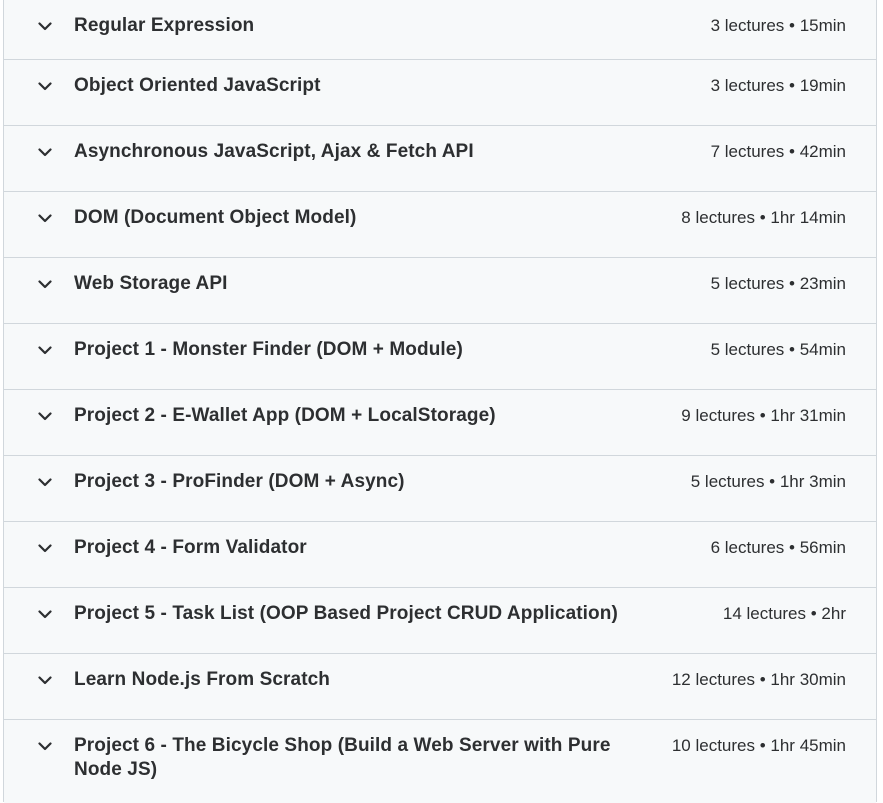 Image resolution: width=883 pixels, height=803 pixels. I want to click on section-title: DOM (Document Object Model), so click(215, 217).